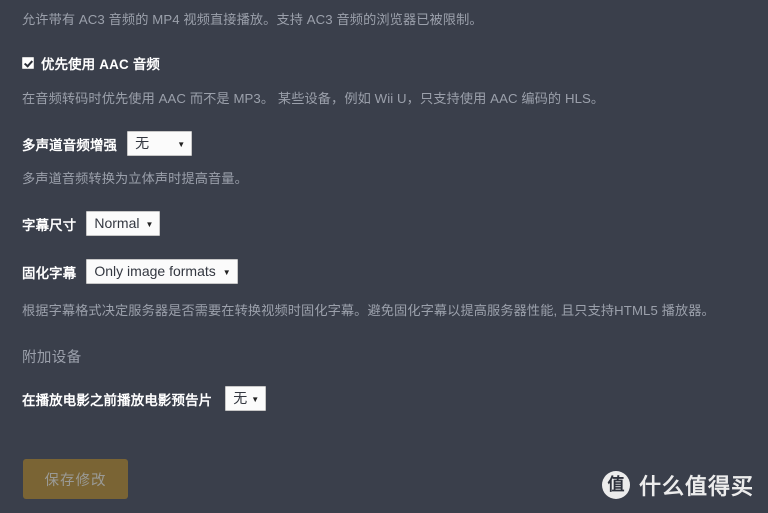 The height and width of the screenshot is (513, 768). I want to click on play-trailer-row: 在播放电影之前播放电影预告片 无 ▼, so click(144, 398).